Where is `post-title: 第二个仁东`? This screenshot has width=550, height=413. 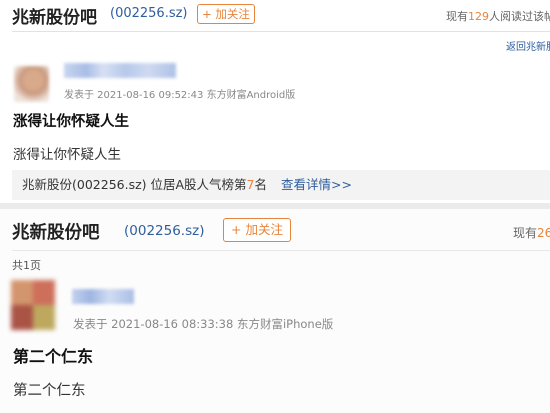
post-title: 第二个仁东 is located at coordinates (53, 355).